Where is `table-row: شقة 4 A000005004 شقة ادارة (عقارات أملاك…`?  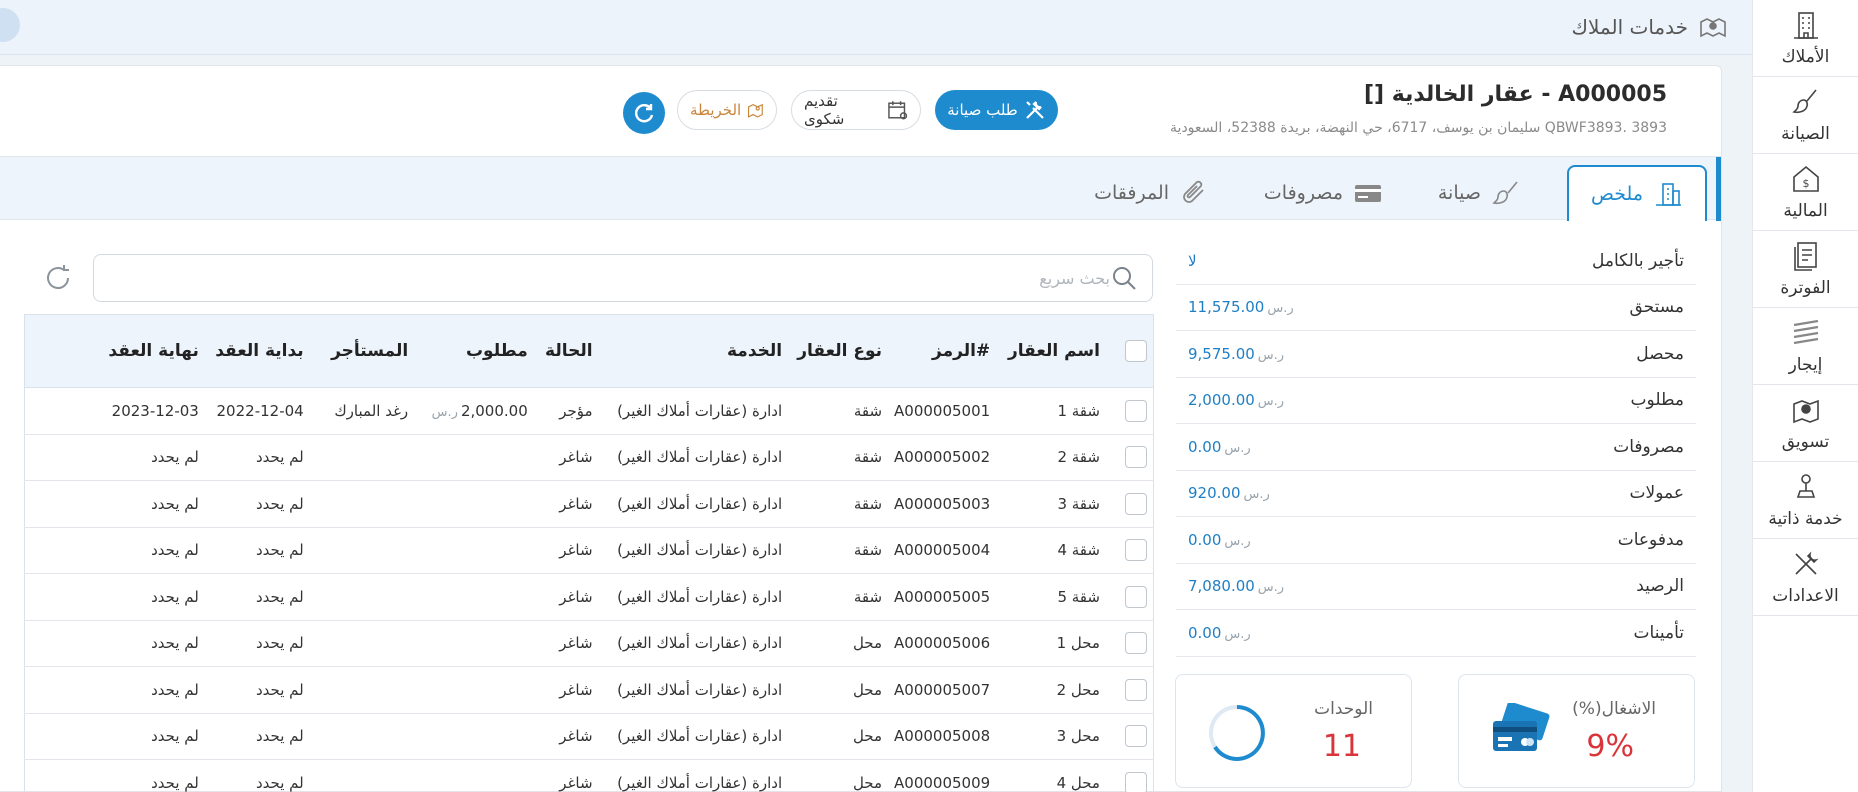 table-row: شقة 4 A000005004 شقة ادارة (عقارات أملاك… is located at coordinates (588, 550).